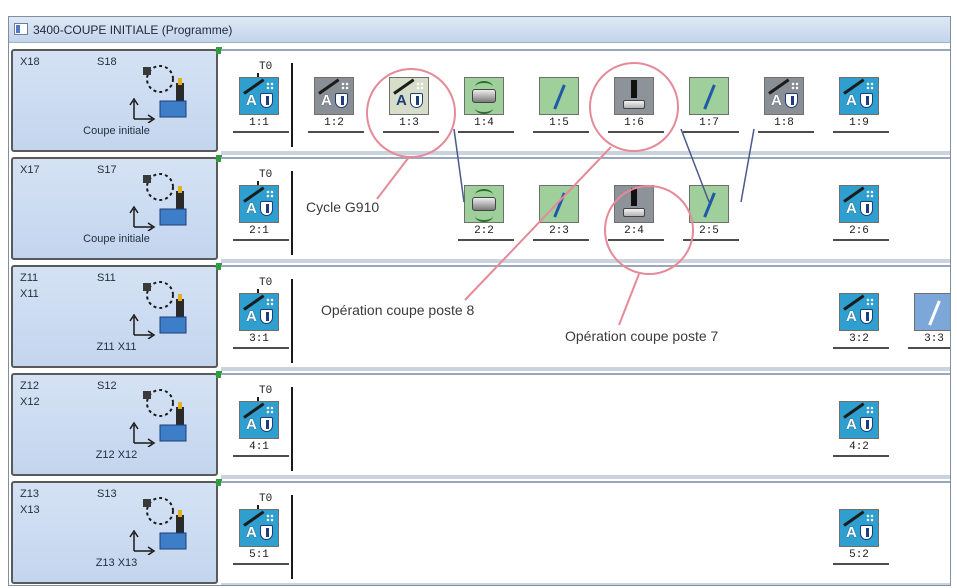 The width and height of the screenshot is (957, 588). Describe the element at coordinates (484, 231) in the screenshot. I see `operation-label: 2:2` at that location.